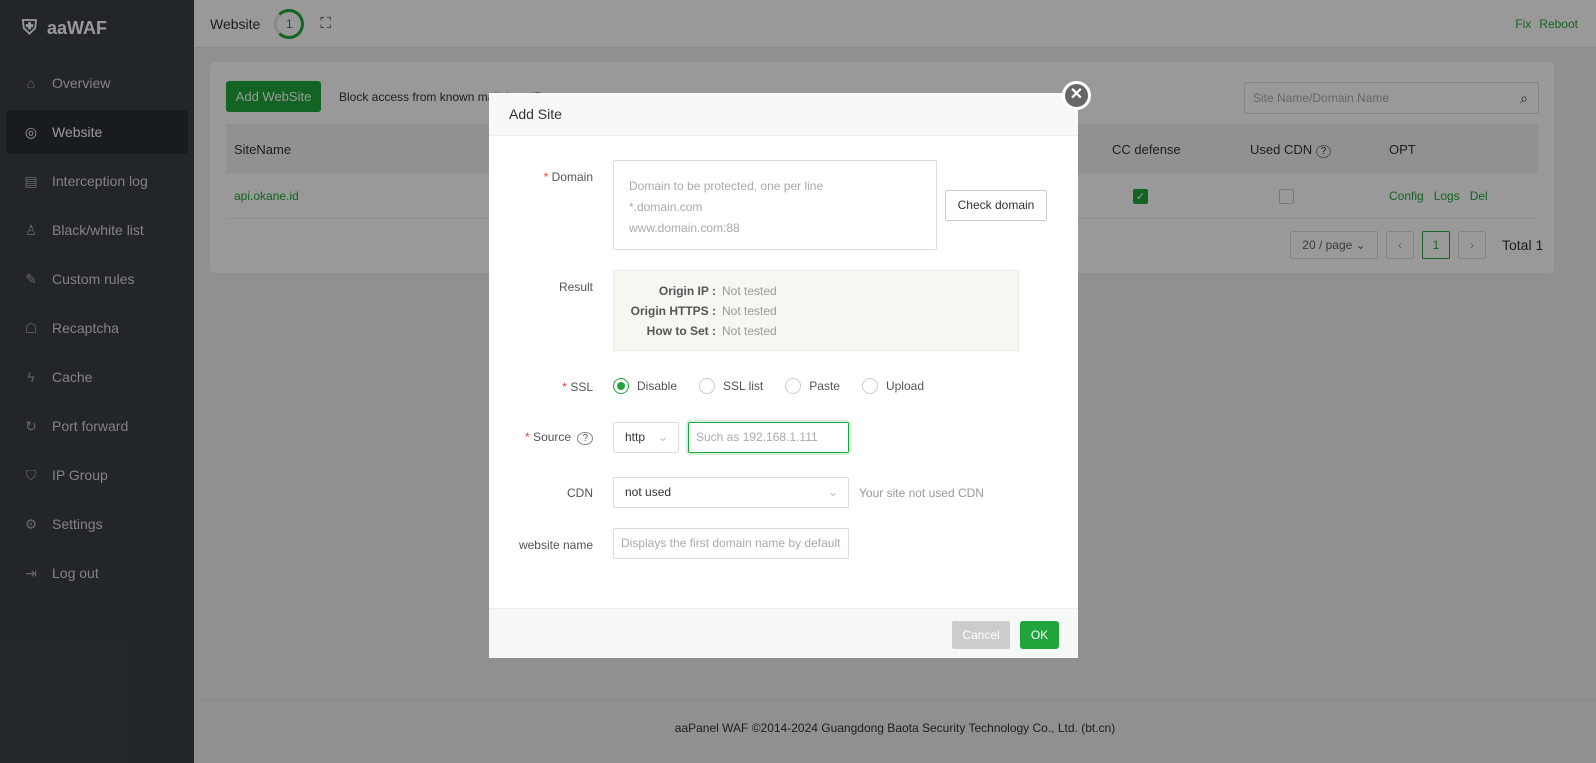  What do you see at coordinates (743, 386) in the screenshot?
I see `radio-label: SSL list` at bounding box center [743, 386].